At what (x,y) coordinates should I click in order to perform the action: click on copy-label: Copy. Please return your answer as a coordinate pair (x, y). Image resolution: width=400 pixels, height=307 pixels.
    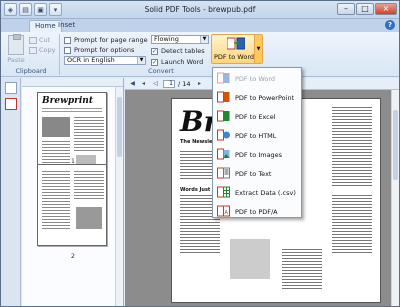
    Looking at the image, I should click on (47, 50).